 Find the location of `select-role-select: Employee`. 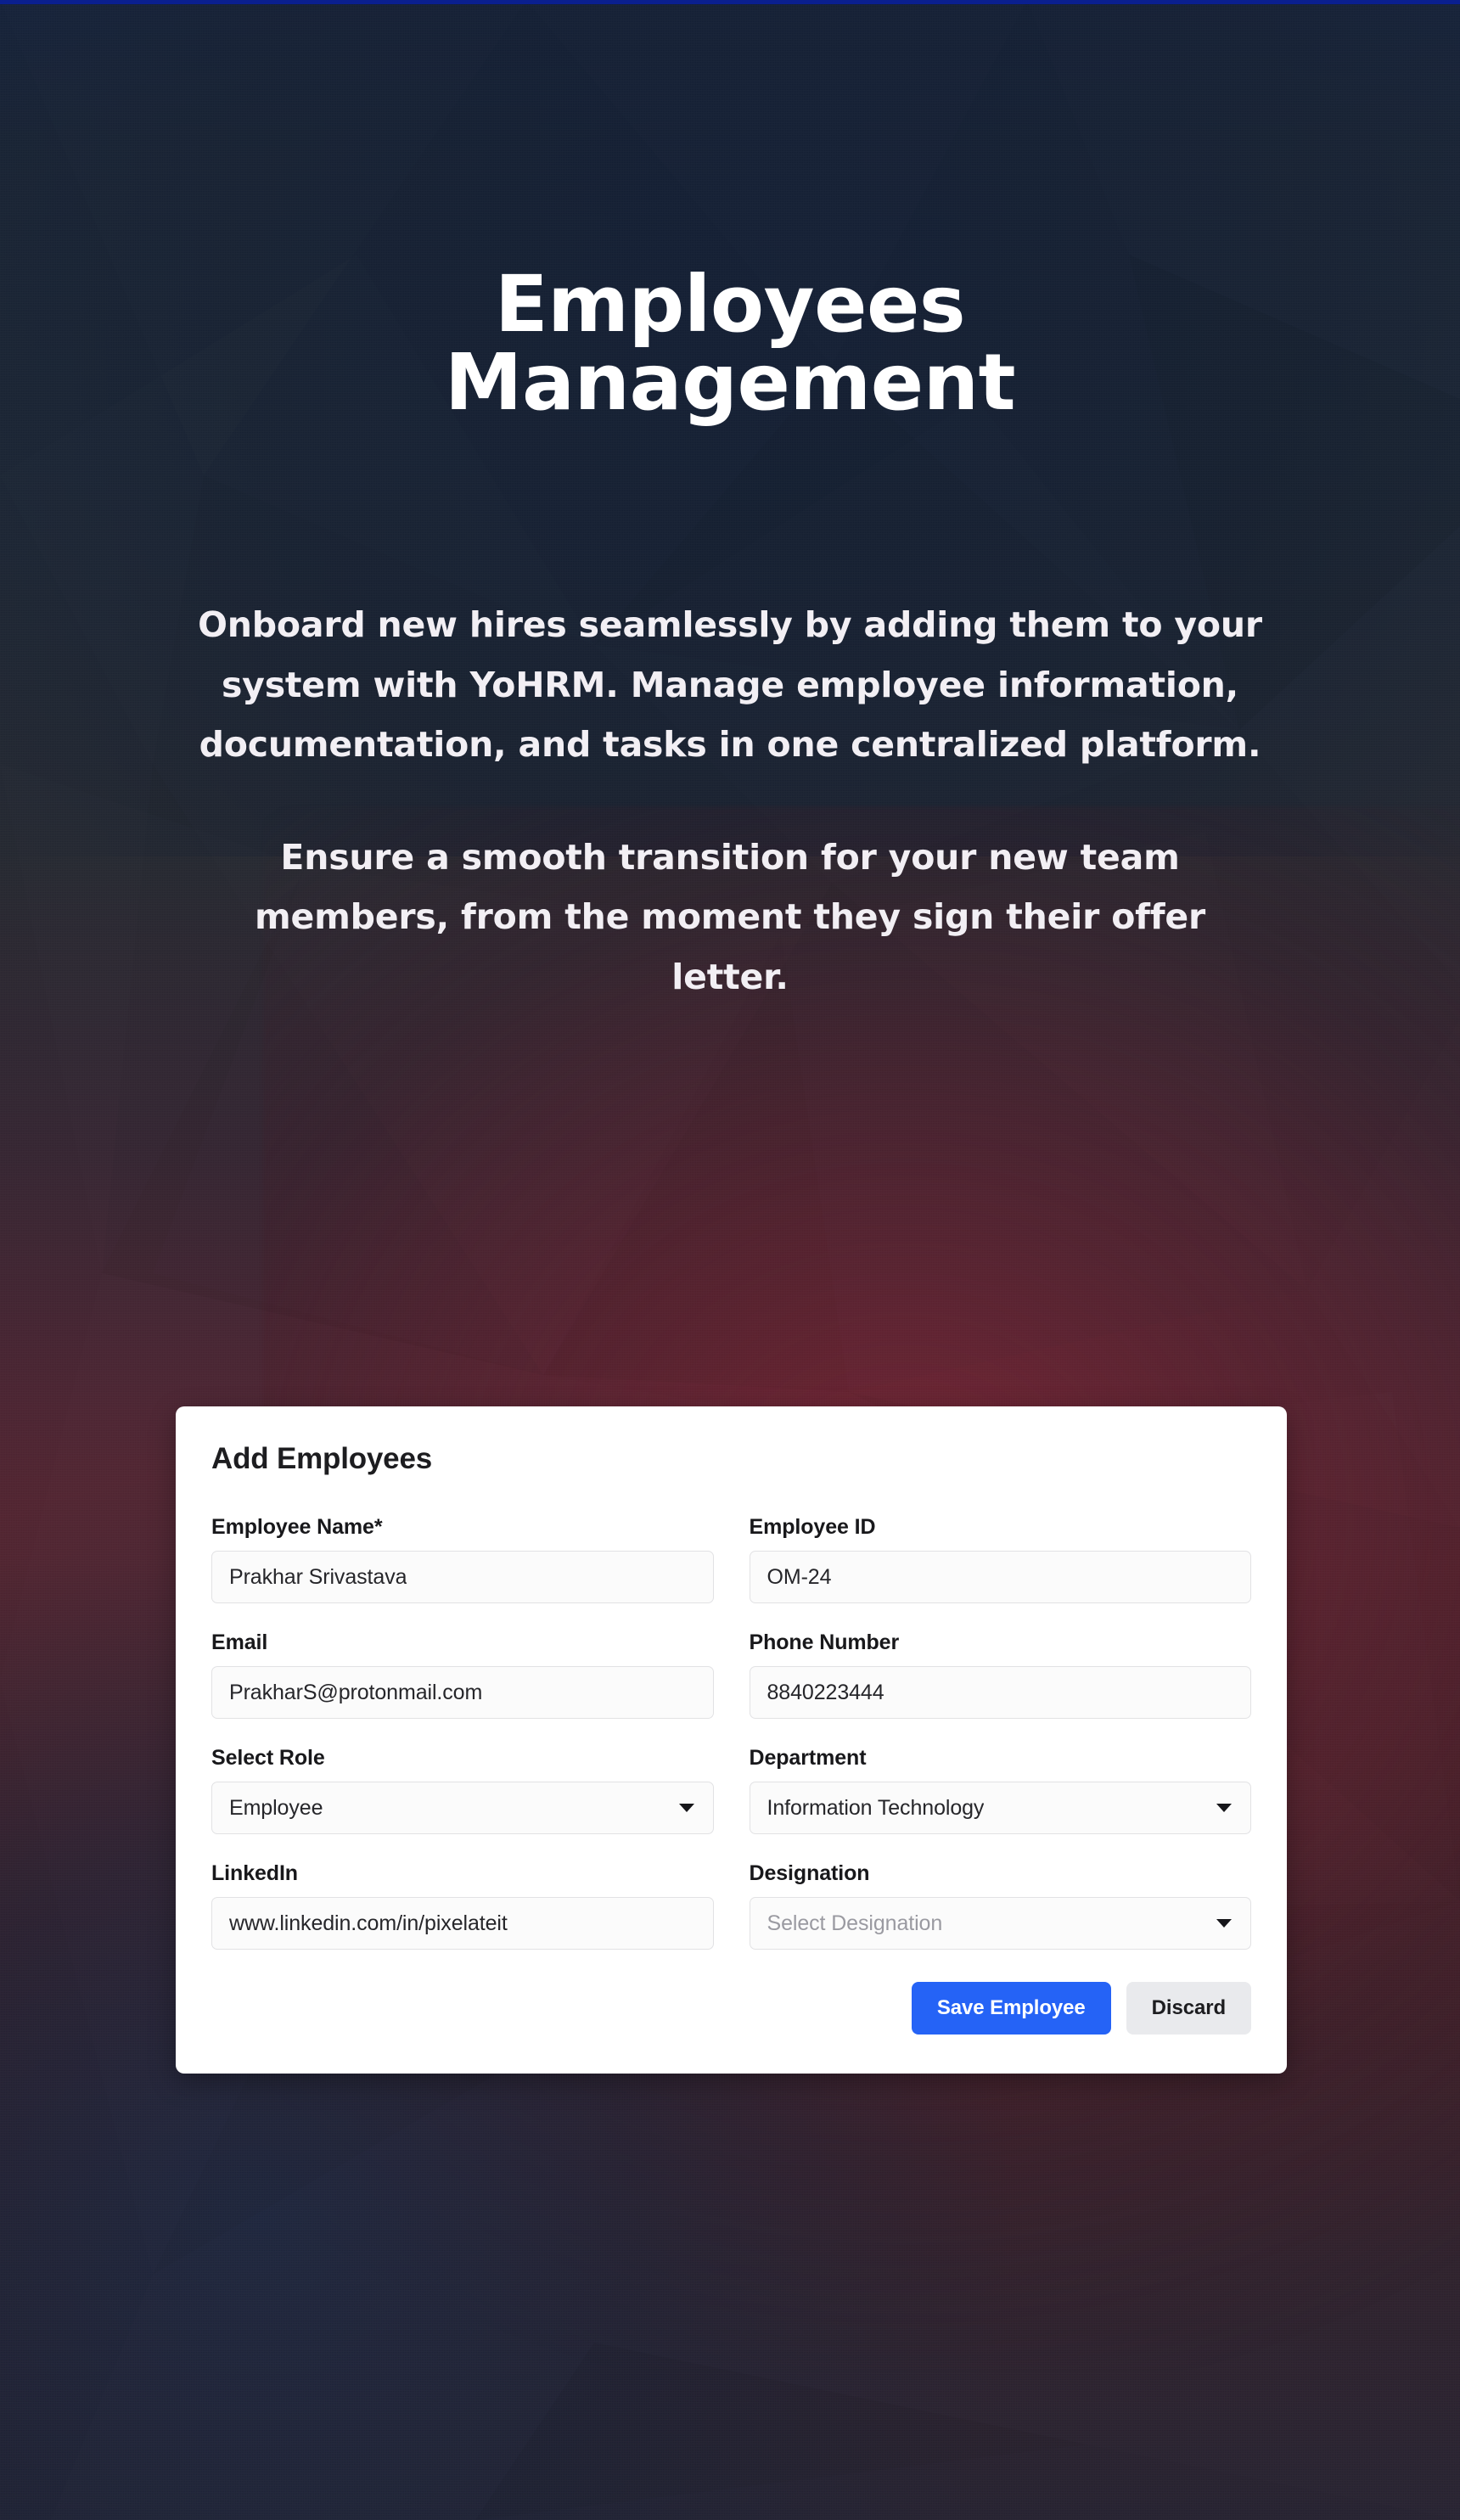

select-role-select: Employee is located at coordinates (462, 1808).